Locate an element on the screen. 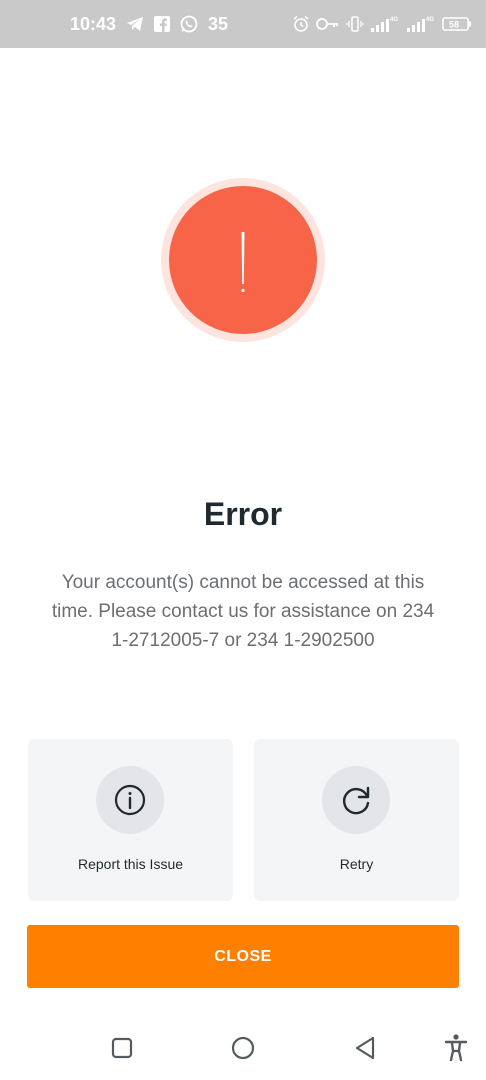  whatsapp-icon is located at coordinates (189, 24).